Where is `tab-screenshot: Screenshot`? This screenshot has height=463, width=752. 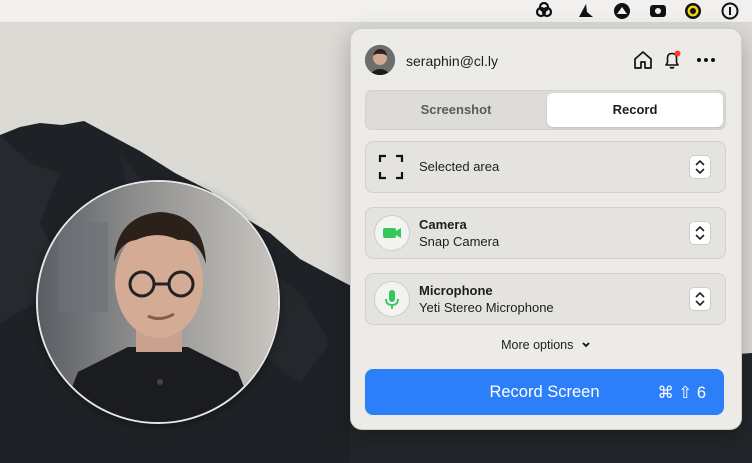 tab-screenshot: Screenshot is located at coordinates (456, 110).